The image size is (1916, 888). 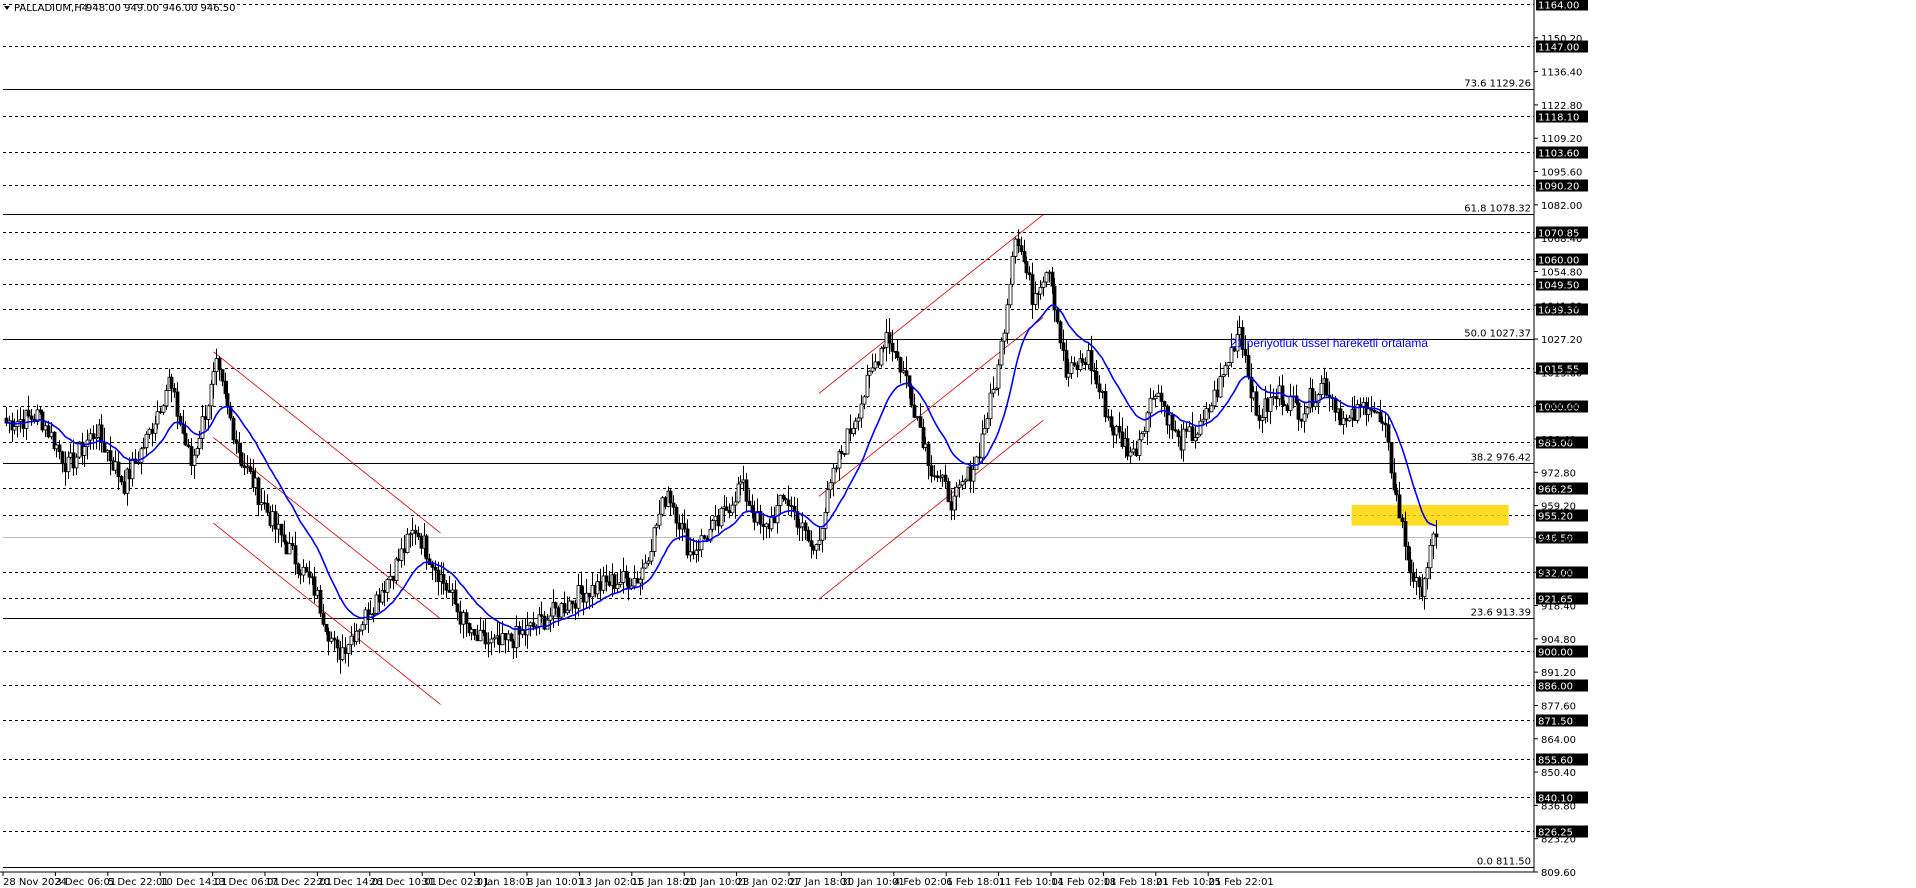 What do you see at coordinates (1558, 261) in the screenshot?
I see `level-badge-label-6: 1060.00` at bounding box center [1558, 261].